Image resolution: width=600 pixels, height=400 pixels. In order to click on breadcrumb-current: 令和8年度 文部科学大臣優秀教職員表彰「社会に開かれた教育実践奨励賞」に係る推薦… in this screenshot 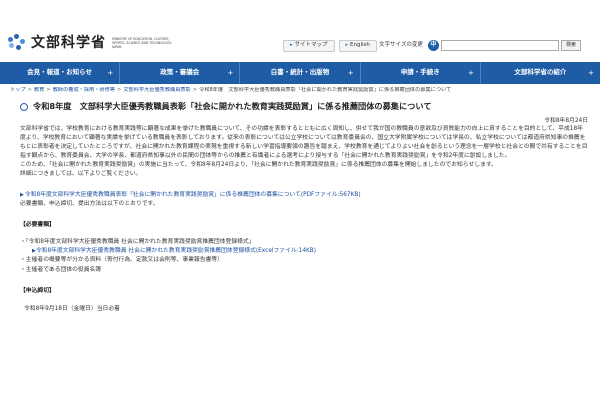, I will do `click(325, 90)`.